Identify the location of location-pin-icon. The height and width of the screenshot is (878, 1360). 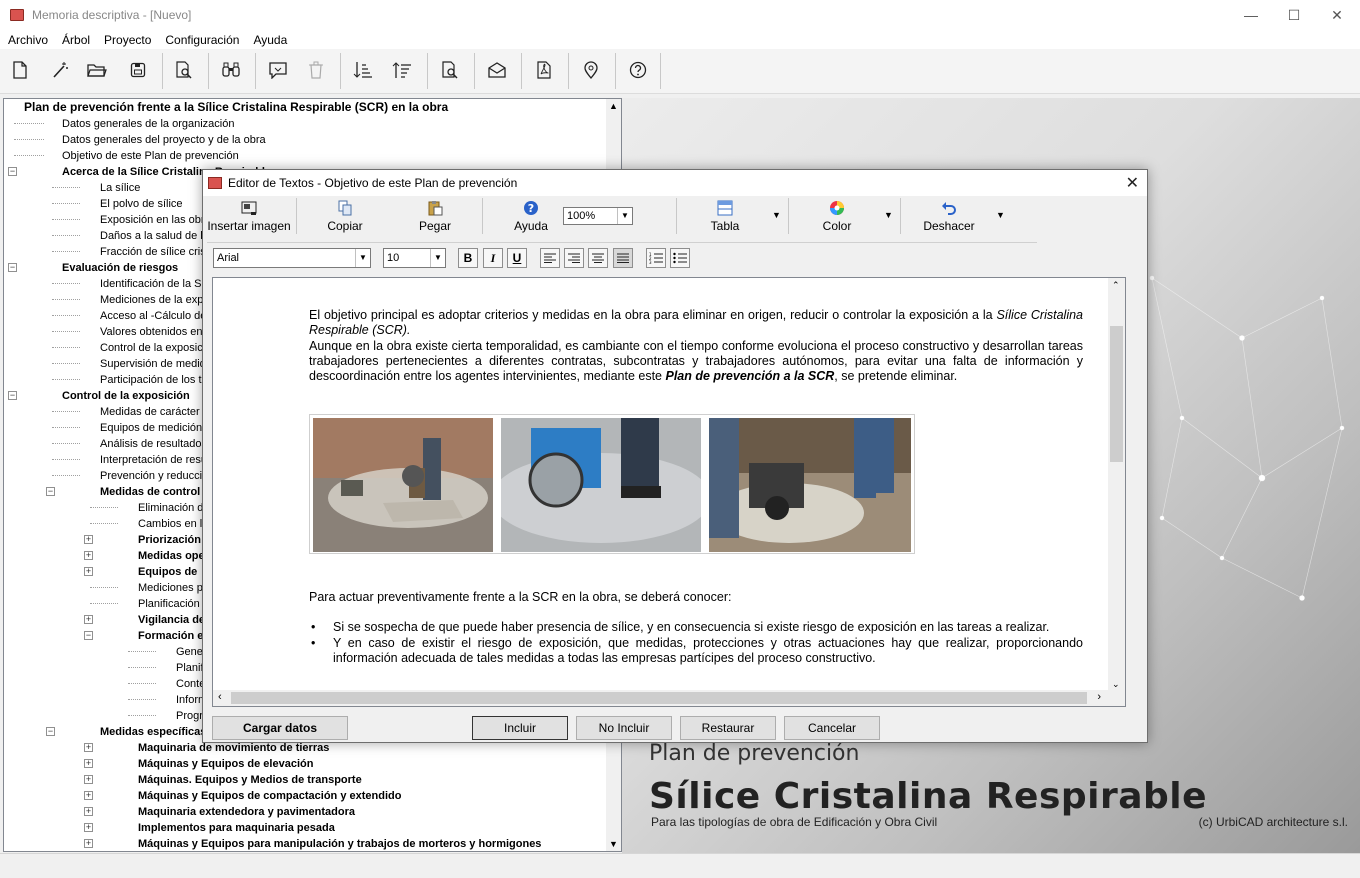
(591, 70).